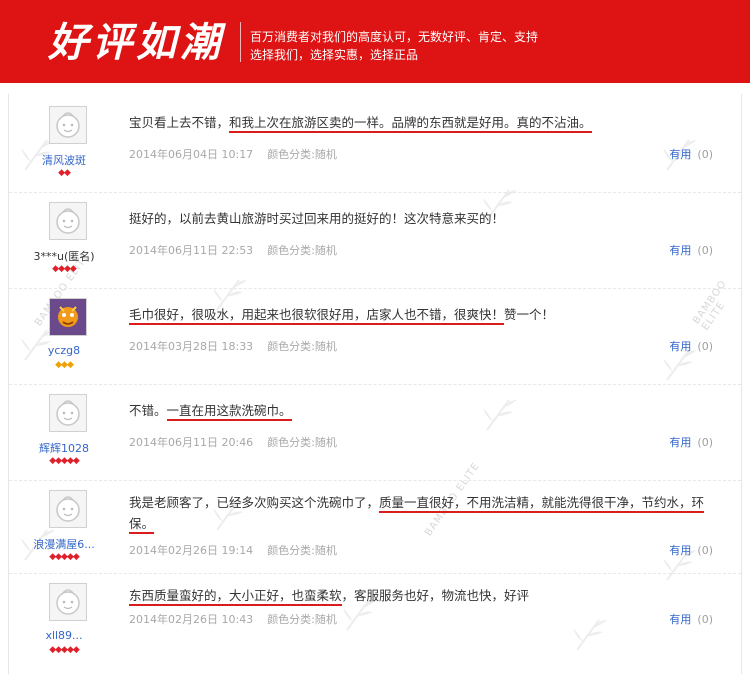 This screenshot has width=750, height=674. Describe the element at coordinates (317, 316) in the screenshot. I see `highlighted-text: 毛巾很好，很吸水，用起来也很软很好用，店家人也不错，很爽快！` at that location.